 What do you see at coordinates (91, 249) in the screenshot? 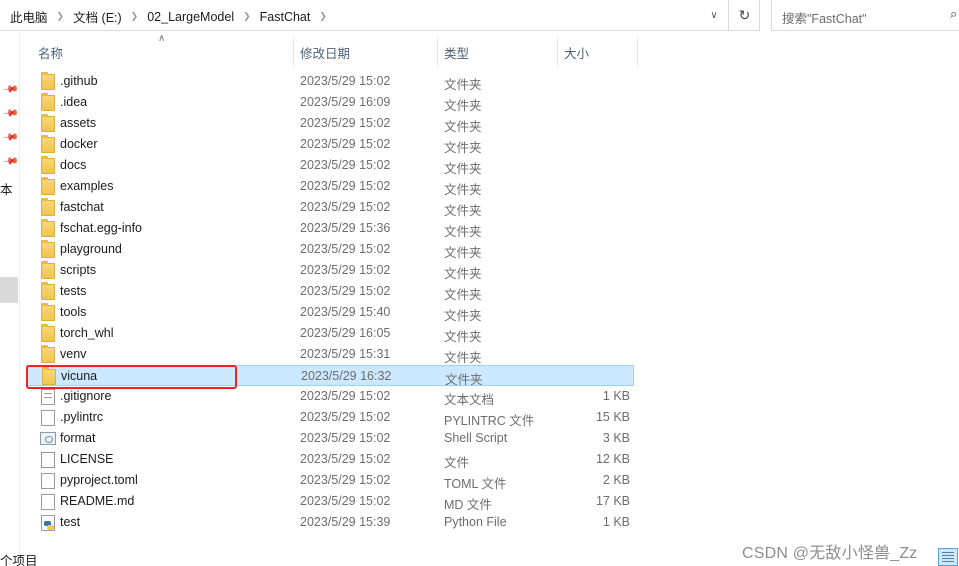
I see `file-name: playground` at bounding box center [91, 249].